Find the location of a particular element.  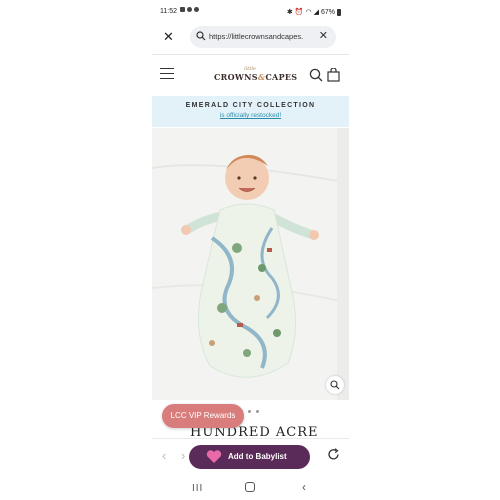

notification-icons is located at coordinates (189, 9).